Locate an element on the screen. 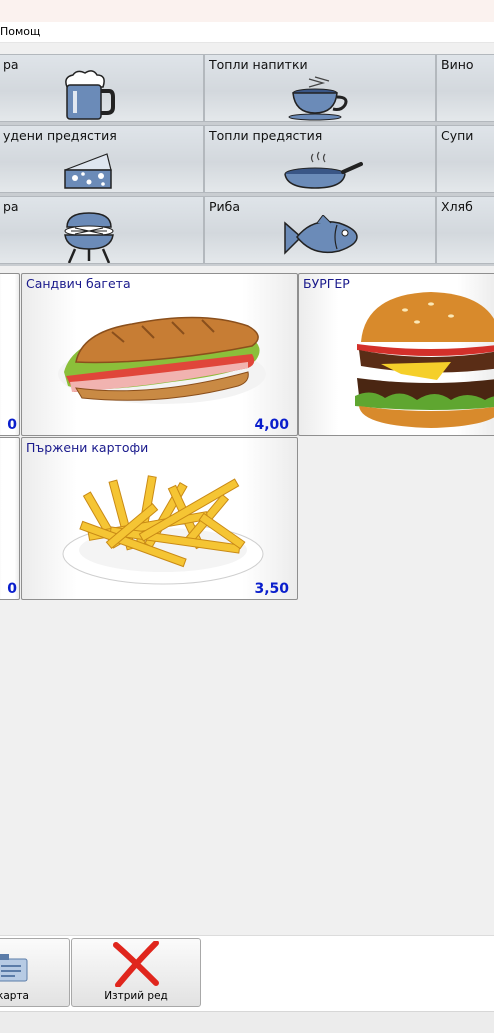  category-label: Риба is located at coordinates (225, 206).